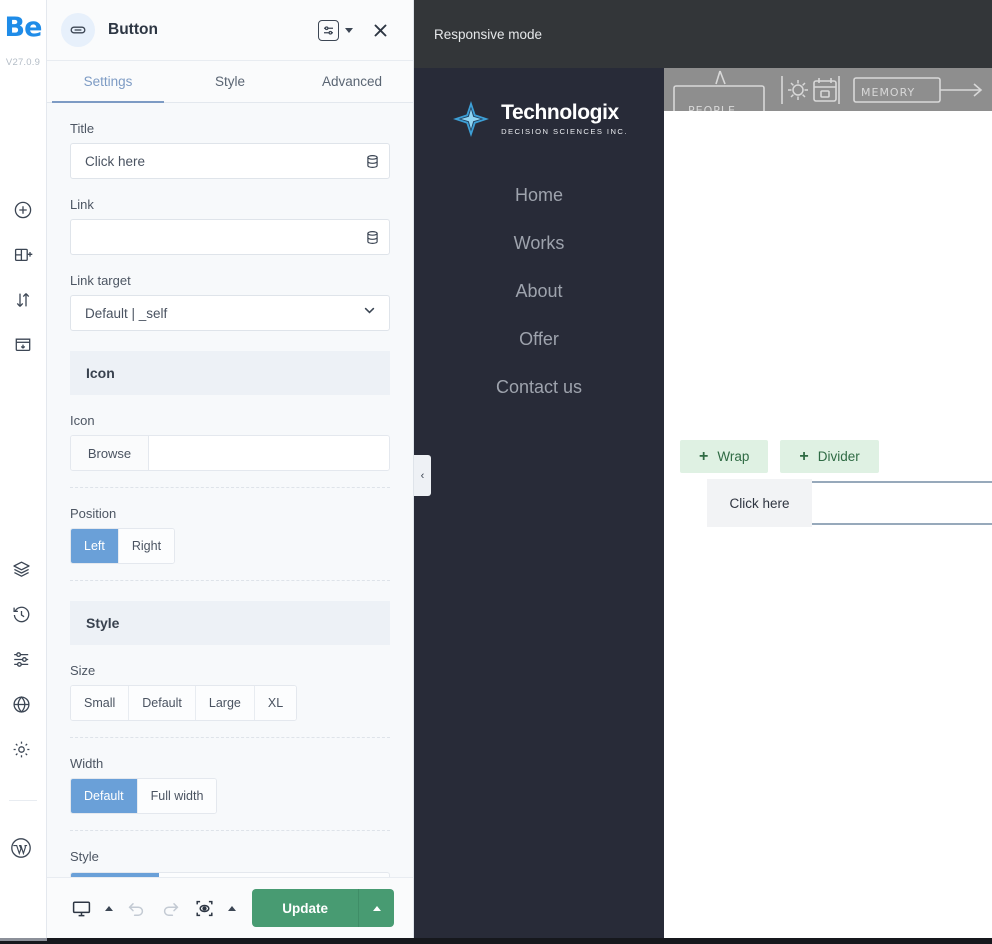 Image resolution: width=992 pixels, height=944 pixels. What do you see at coordinates (83, 670) in the screenshot?
I see `size-label: Size` at bounding box center [83, 670].